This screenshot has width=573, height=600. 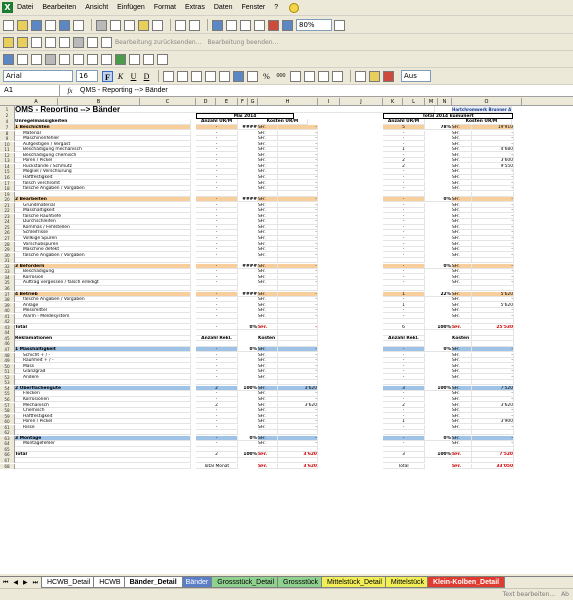 I want to click on font-select: Arial, so click(x=38, y=76).